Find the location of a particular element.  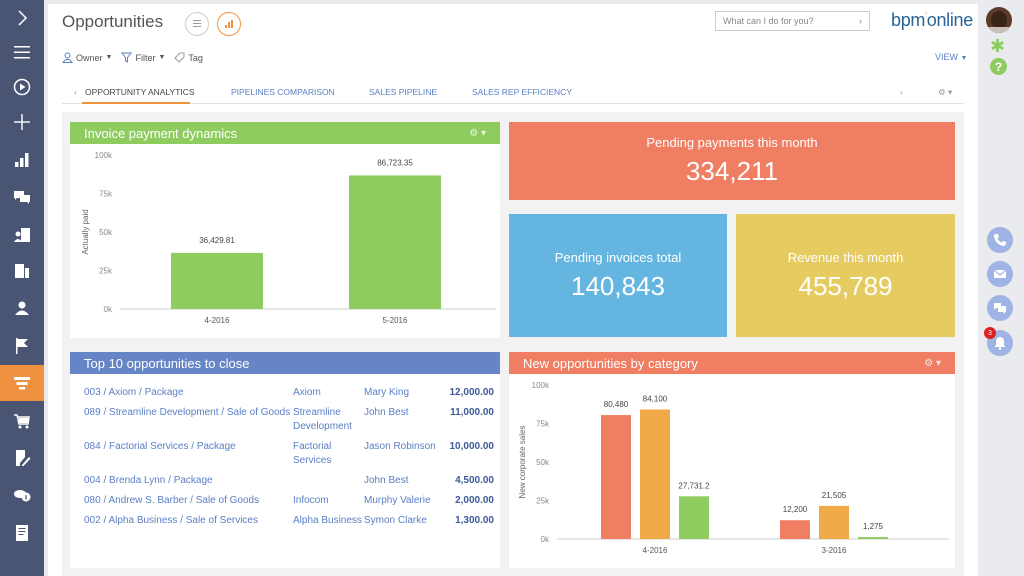

document-edit-icon is located at coordinates (23, 458).